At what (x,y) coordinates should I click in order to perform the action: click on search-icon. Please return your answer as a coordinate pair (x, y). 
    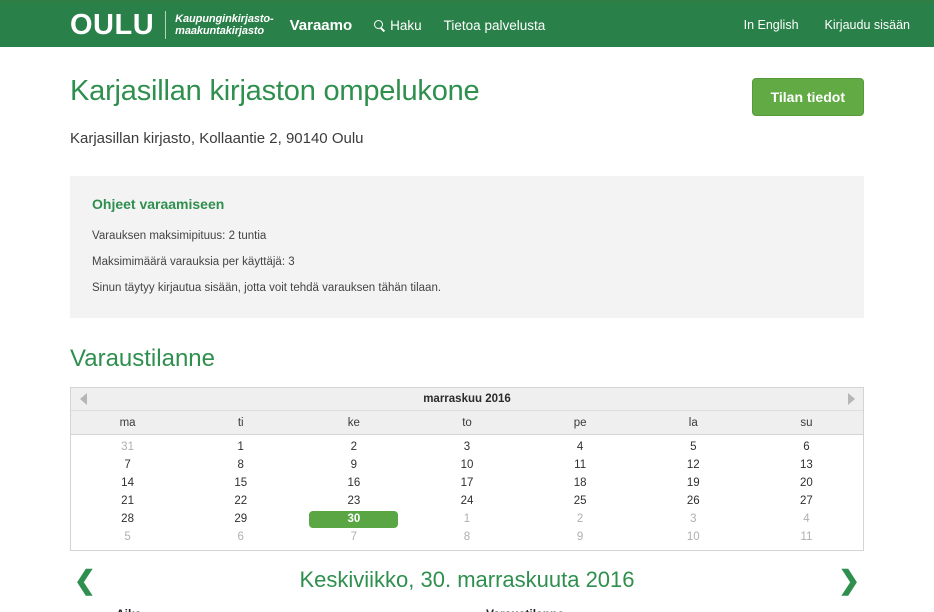
    Looking at the image, I should click on (379, 25).